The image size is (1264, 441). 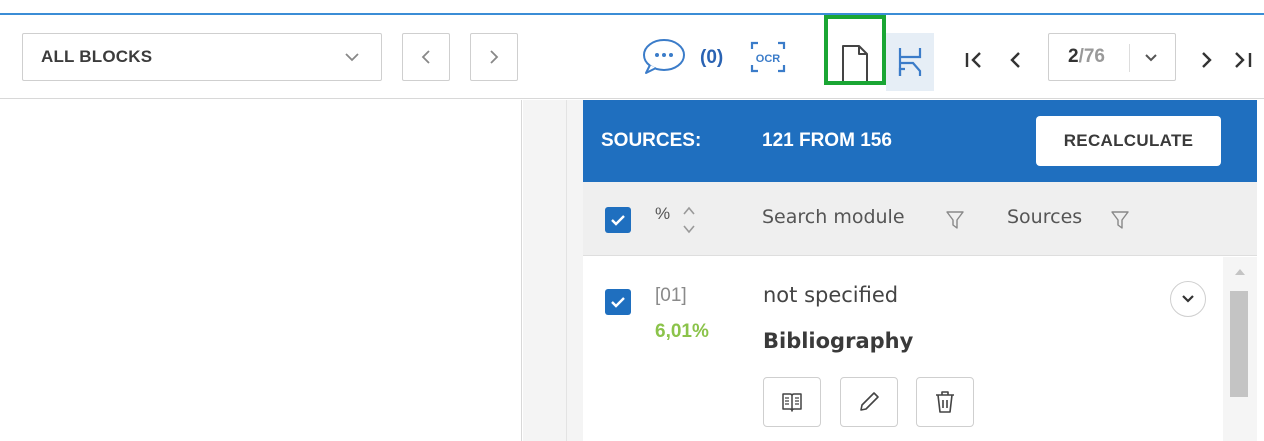 What do you see at coordinates (1044, 217) in the screenshot?
I see `sources-column-label: Sources` at bounding box center [1044, 217].